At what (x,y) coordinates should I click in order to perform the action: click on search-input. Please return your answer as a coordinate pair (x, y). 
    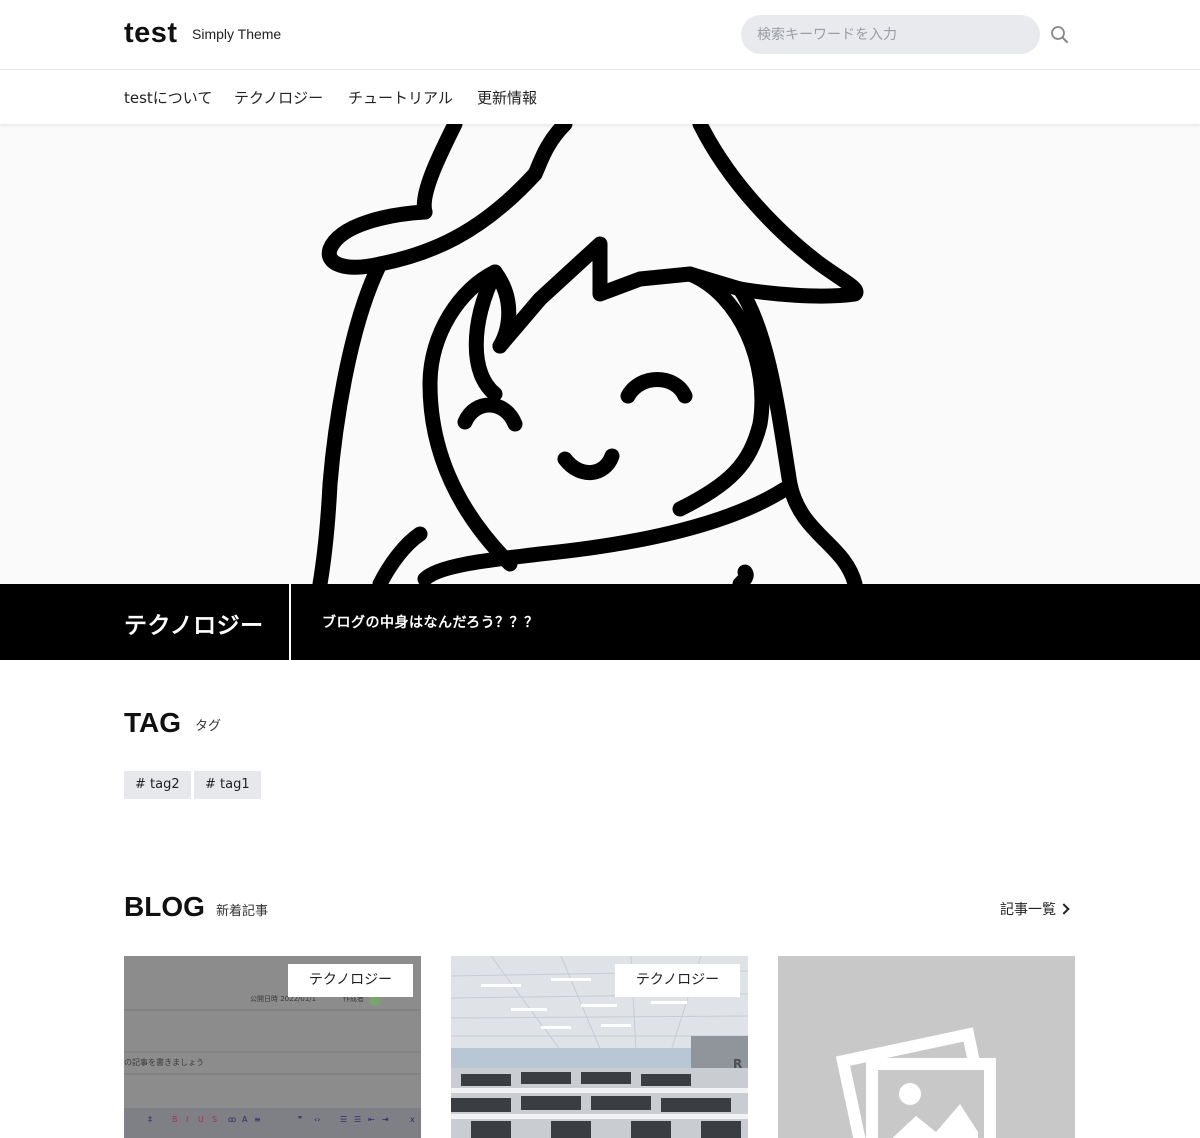
    Looking at the image, I should click on (890, 34).